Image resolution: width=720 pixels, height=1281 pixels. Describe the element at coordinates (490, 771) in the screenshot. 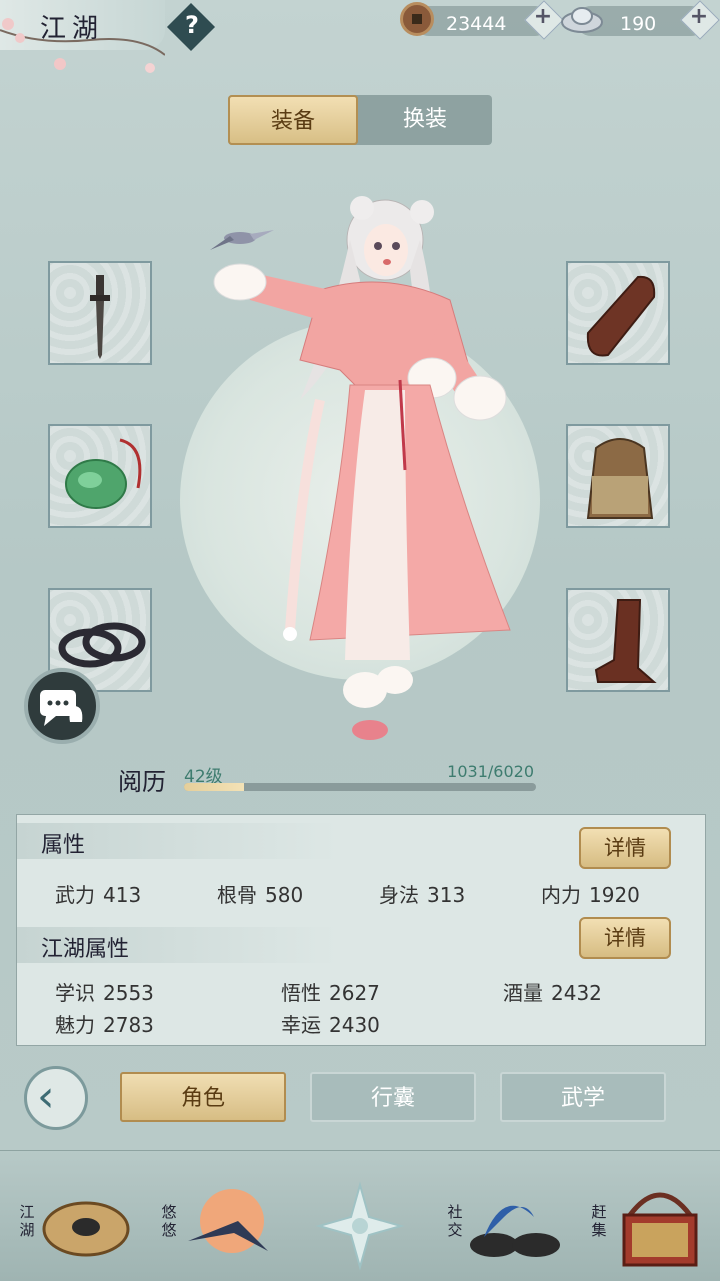

I see `experience-progress-text: 1031/6020` at that location.